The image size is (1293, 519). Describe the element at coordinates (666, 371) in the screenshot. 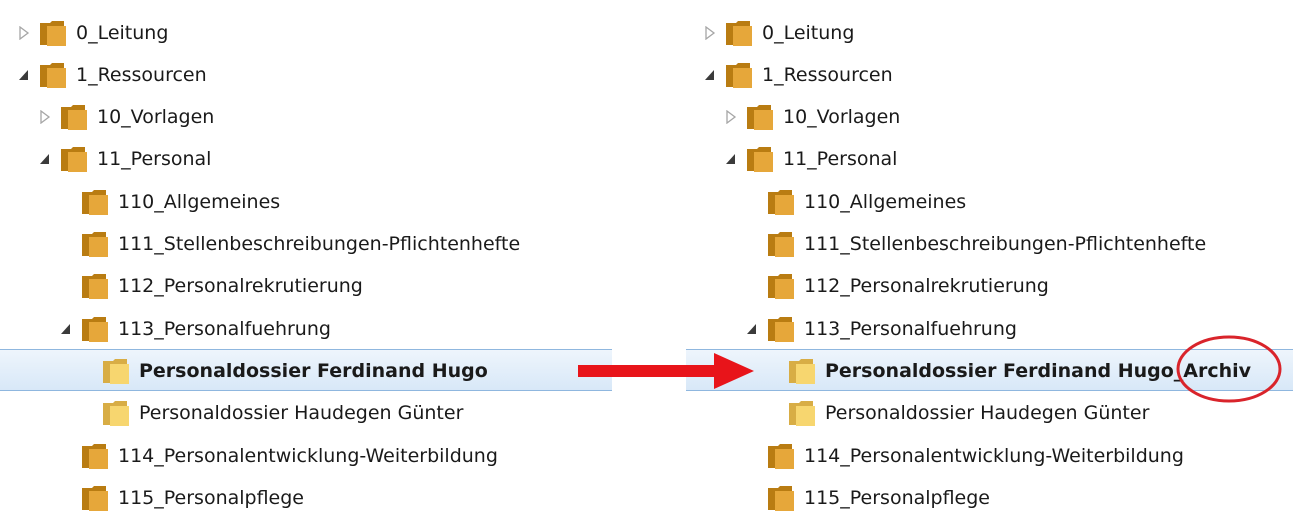

I see `right-arrow-icon` at that location.